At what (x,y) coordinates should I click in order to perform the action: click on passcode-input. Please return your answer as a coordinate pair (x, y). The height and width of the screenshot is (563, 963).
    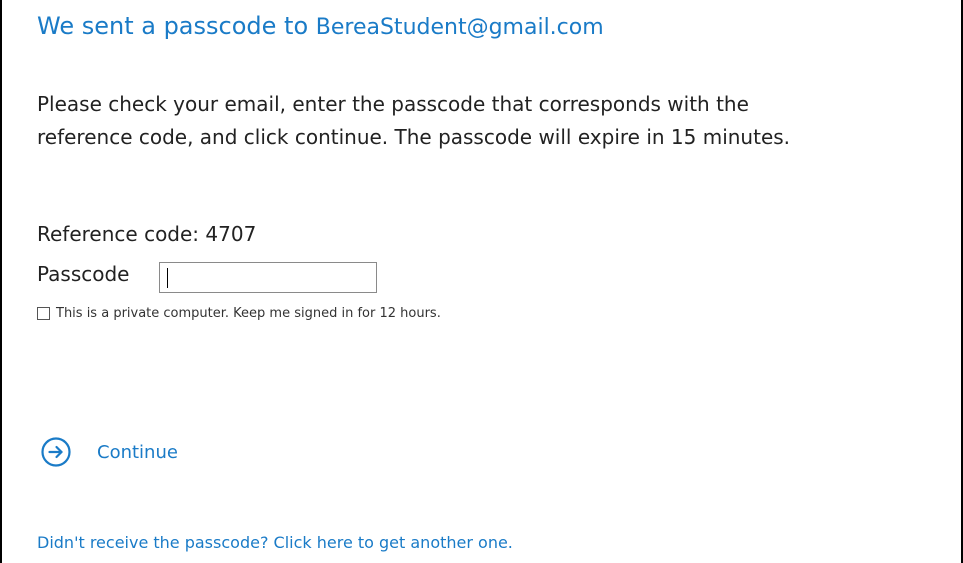
    Looking at the image, I should click on (268, 277).